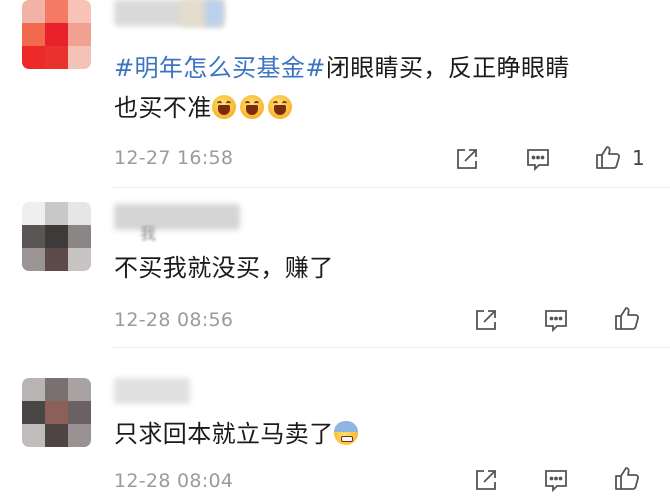 This screenshot has width=670, height=500. Describe the element at coordinates (174, 158) in the screenshot. I see `comment-time: 12-27 16:58` at that location.